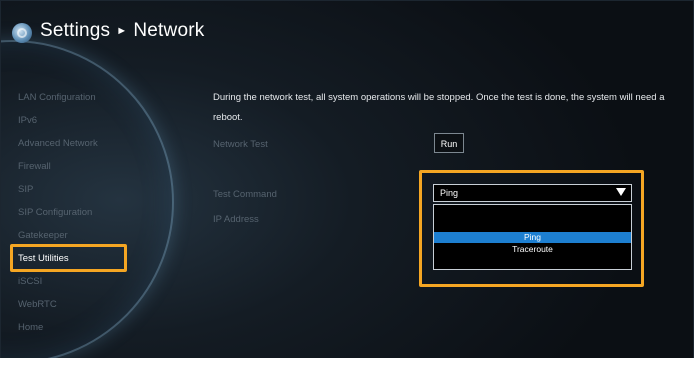  I want to click on sidebar-item-lan-configuration: LAN Configuration, so click(57, 97).